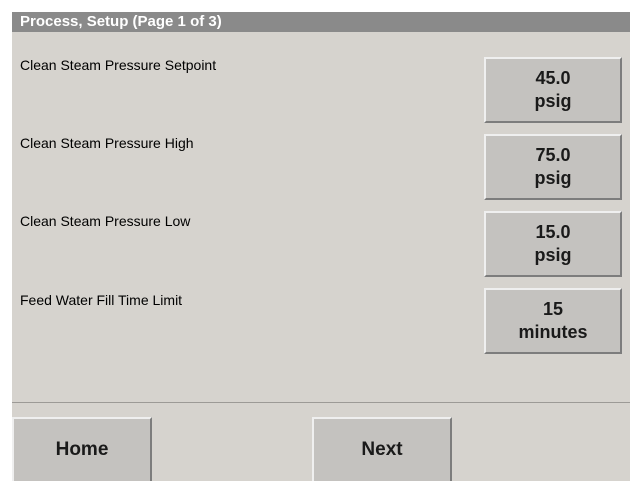 This screenshot has height=481, width=632. I want to click on param-label-fill-time: Feed Water Fill Time Limit, so click(101, 300).